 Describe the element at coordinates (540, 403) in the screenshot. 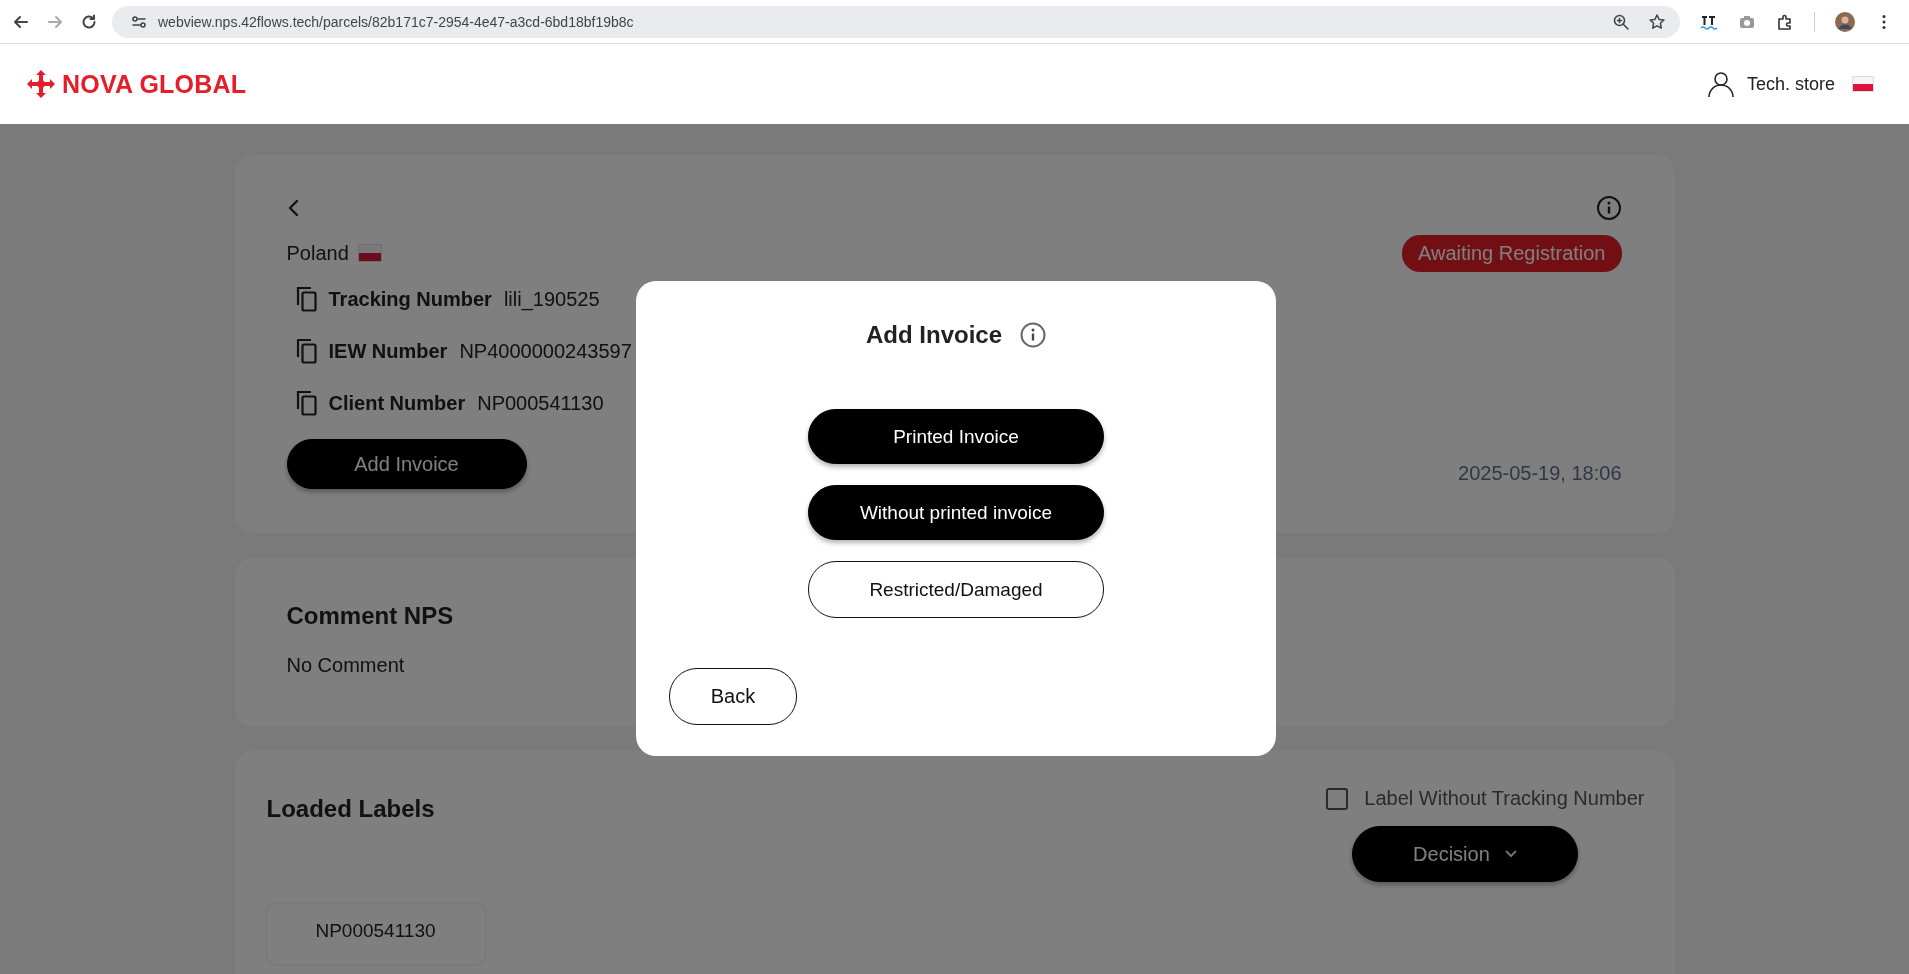

I see `field-value: NP000541130` at that location.